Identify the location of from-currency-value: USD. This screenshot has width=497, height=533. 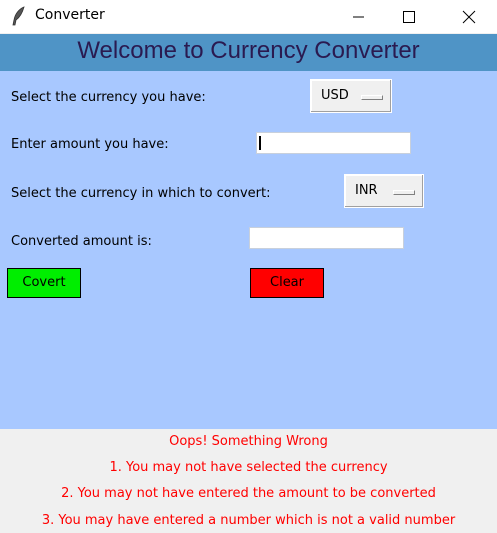
(335, 95).